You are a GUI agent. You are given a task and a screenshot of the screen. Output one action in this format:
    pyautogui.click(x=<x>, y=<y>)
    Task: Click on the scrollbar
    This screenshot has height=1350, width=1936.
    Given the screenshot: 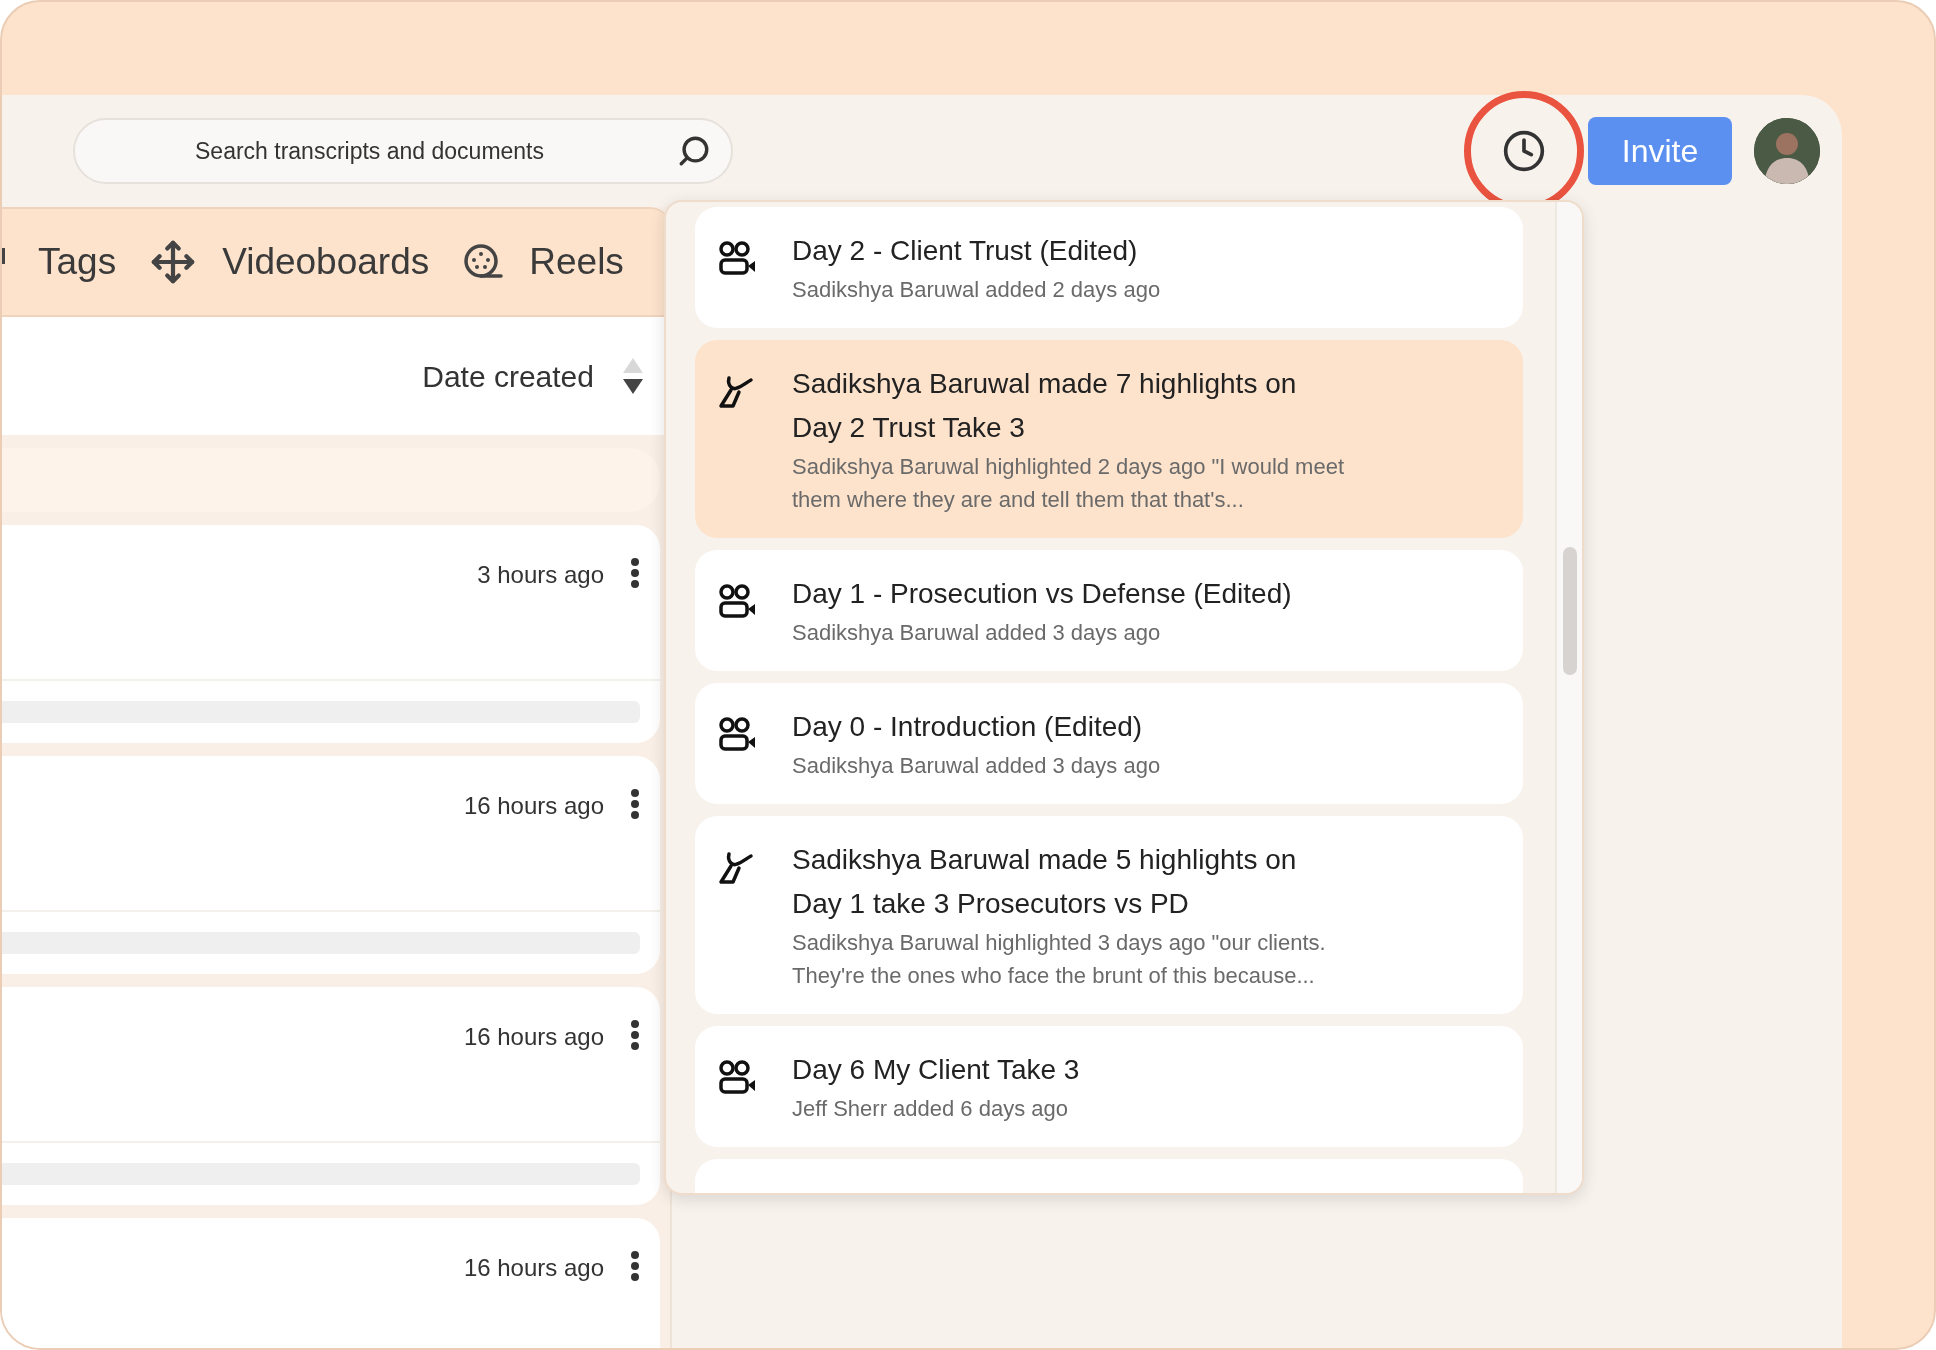 What is the action you would take?
    pyautogui.click(x=1568, y=697)
    